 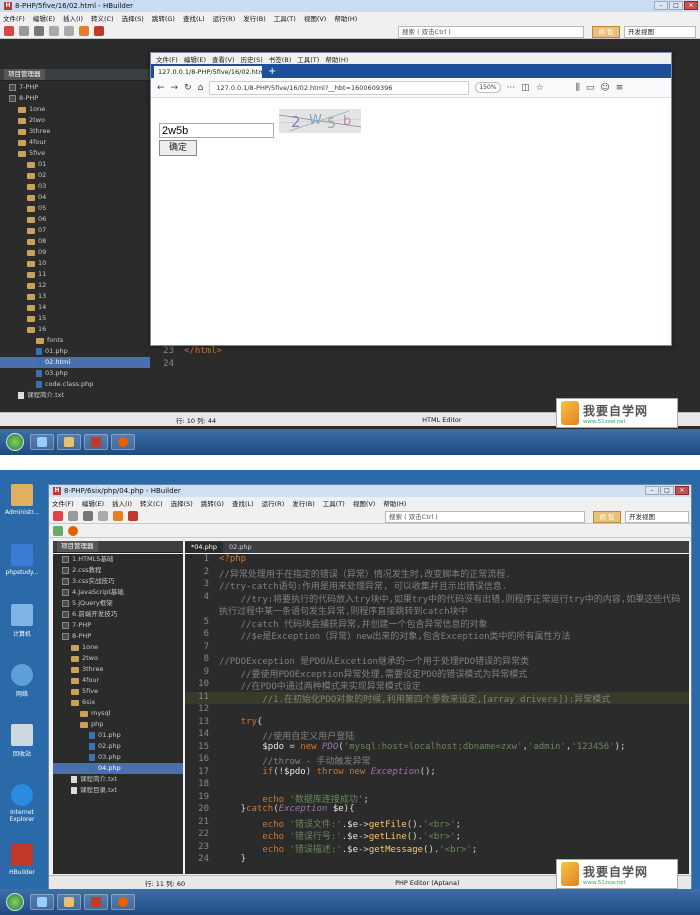 I want to click on search-input: 搜索 ( 双击Ctrl ), so click(x=485, y=517).